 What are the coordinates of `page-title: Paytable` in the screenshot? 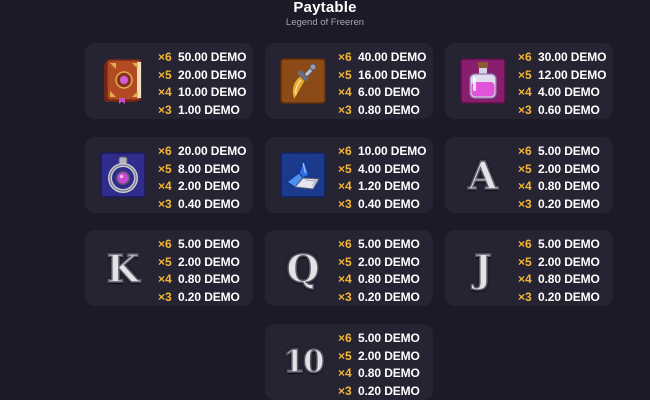 It's located at (325, 8).